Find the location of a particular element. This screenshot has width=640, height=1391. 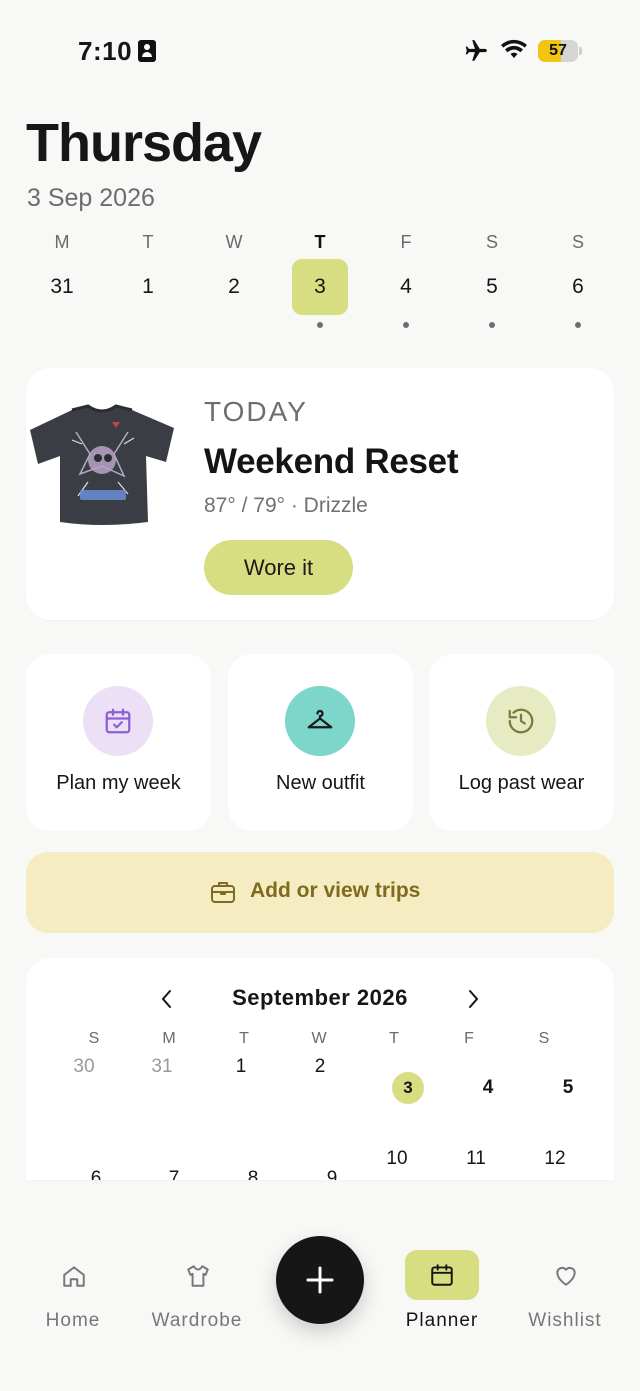

status-time: 7:10 is located at coordinates (105, 51).